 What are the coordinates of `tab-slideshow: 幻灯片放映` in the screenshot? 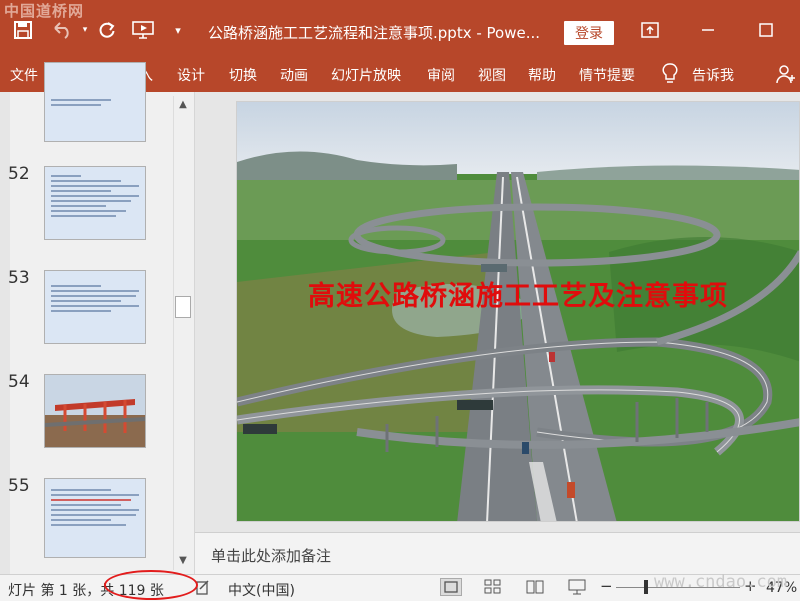 It's located at (366, 75).